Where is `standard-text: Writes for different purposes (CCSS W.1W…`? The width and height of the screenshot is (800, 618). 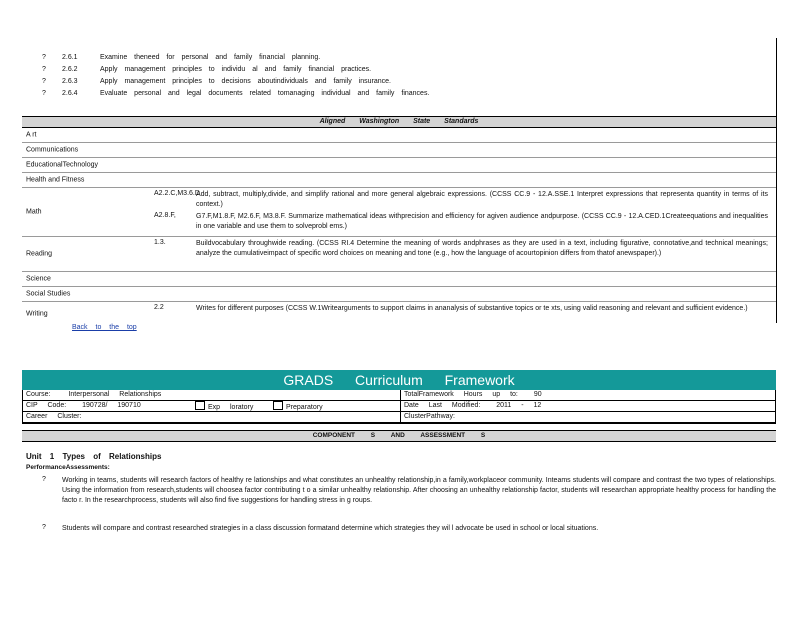 standard-text: Writes for different purposes (CCSS W.1W… is located at coordinates (472, 308).